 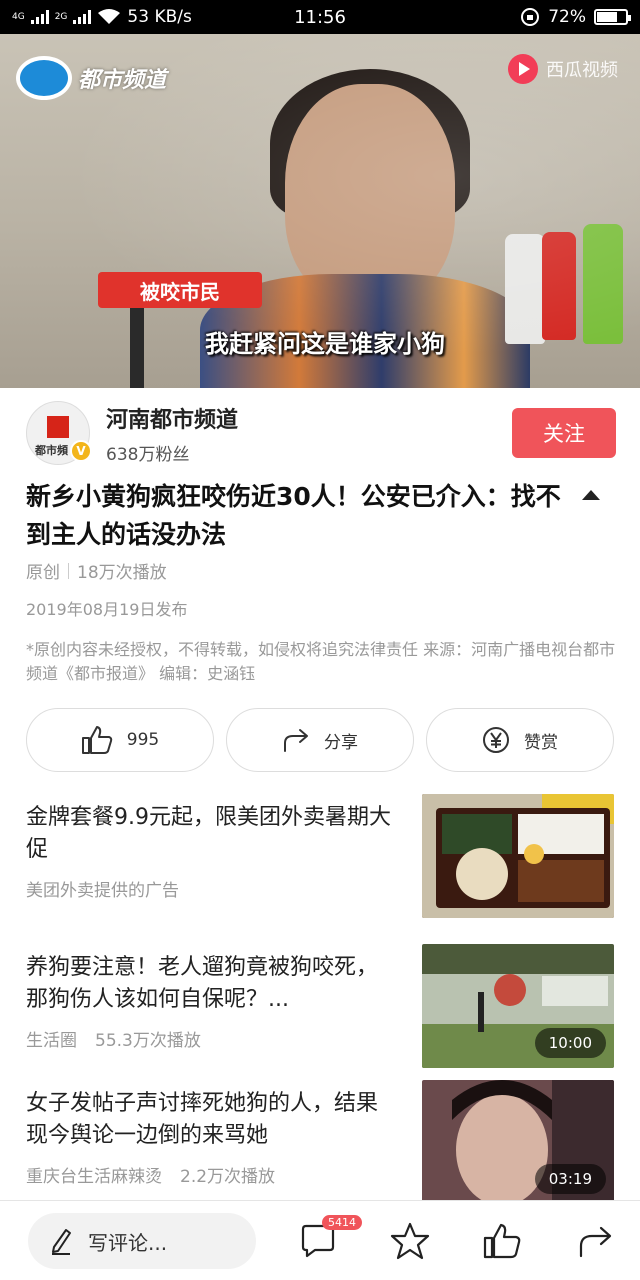 What do you see at coordinates (107, 609) in the screenshot?
I see `publish-date: 2019年08月19日发布` at bounding box center [107, 609].